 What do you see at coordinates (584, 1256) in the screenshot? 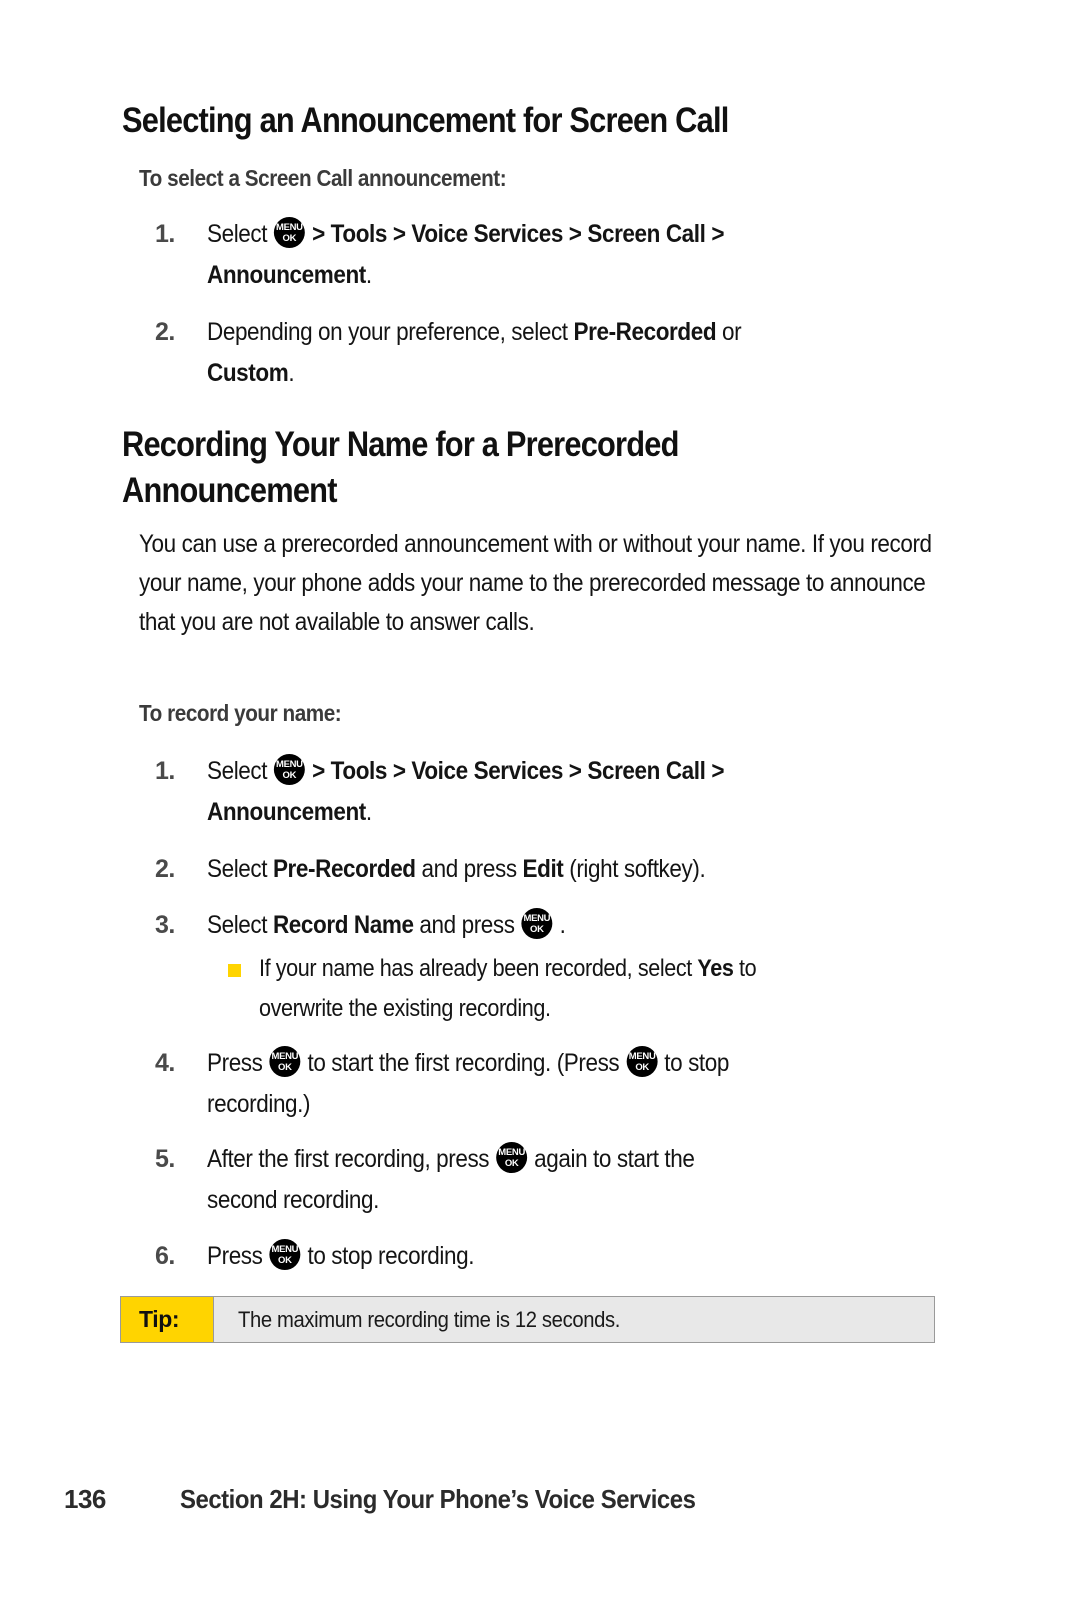
I see `step-text: Press MENU OK to stop recording.` at bounding box center [584, 1256].